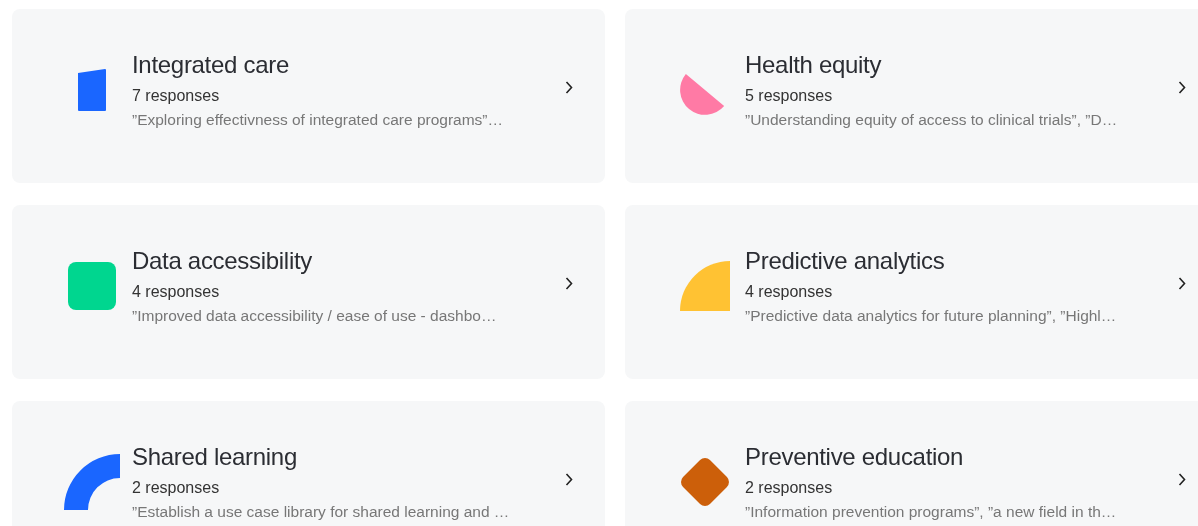  What do you see at coordinates (215, 457) in the screenshot?
I see `topic-title: Shared learning` at bounding box center [215, 457].